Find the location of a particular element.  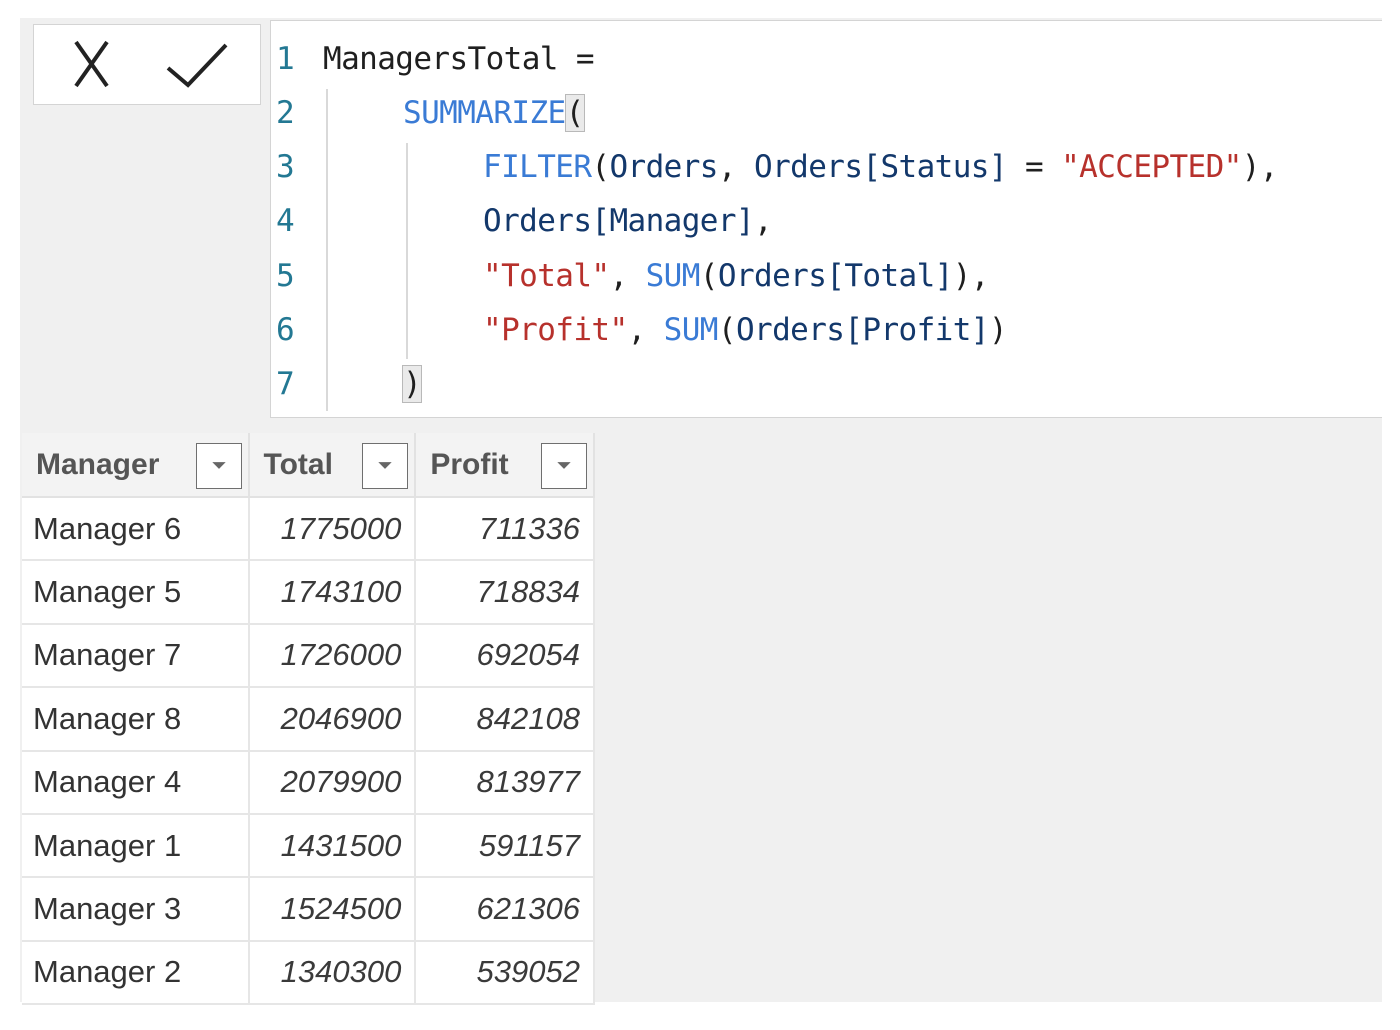

code-line: 7) is located at coordinates (826, 384).